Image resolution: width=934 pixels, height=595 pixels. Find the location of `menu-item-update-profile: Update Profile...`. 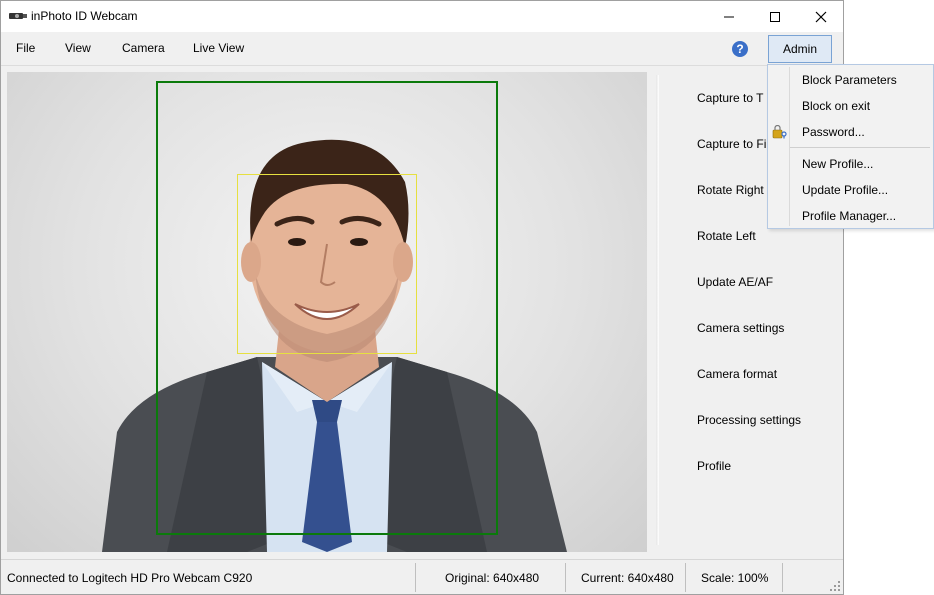

menu-item-update-profile: Update Profile... is located at coordinates (845, 190).